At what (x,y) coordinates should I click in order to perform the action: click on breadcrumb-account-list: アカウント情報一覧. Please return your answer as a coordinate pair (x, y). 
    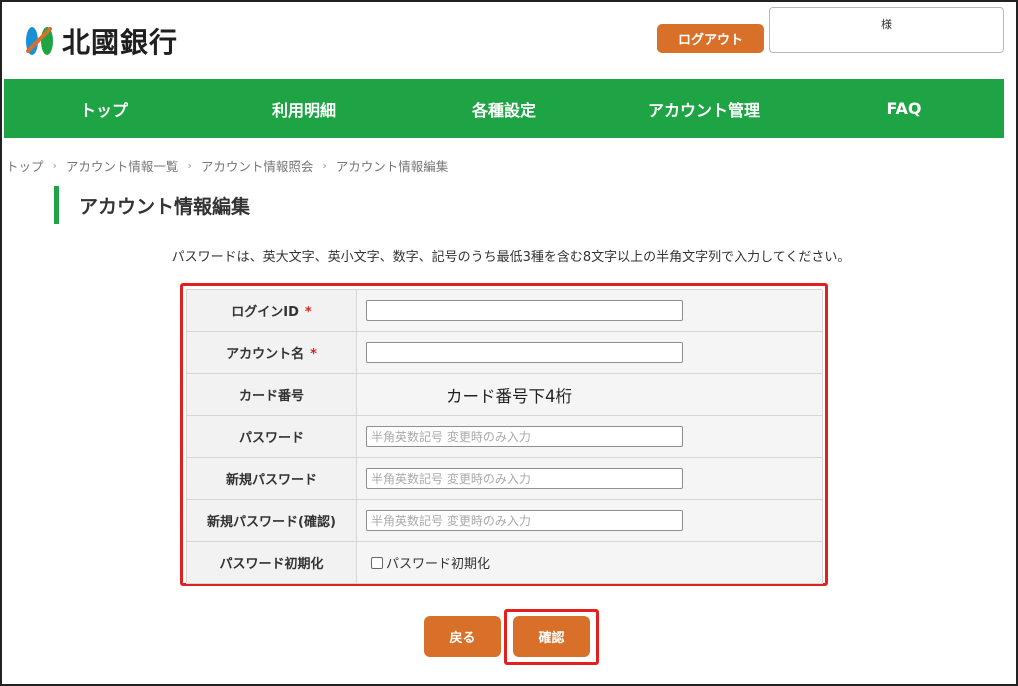
    Looking at the image, I should click on (122, 165).